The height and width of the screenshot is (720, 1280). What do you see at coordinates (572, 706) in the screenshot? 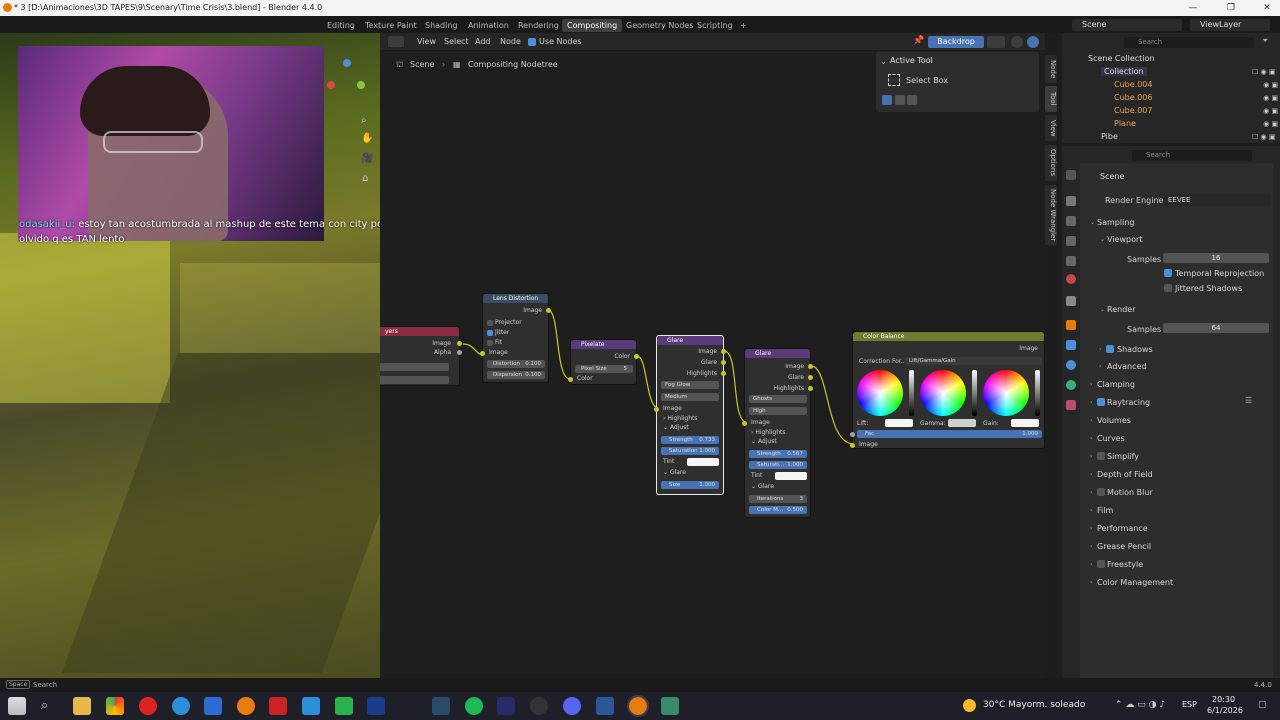
I see `discord-icon` at bounding box center [572, 706].